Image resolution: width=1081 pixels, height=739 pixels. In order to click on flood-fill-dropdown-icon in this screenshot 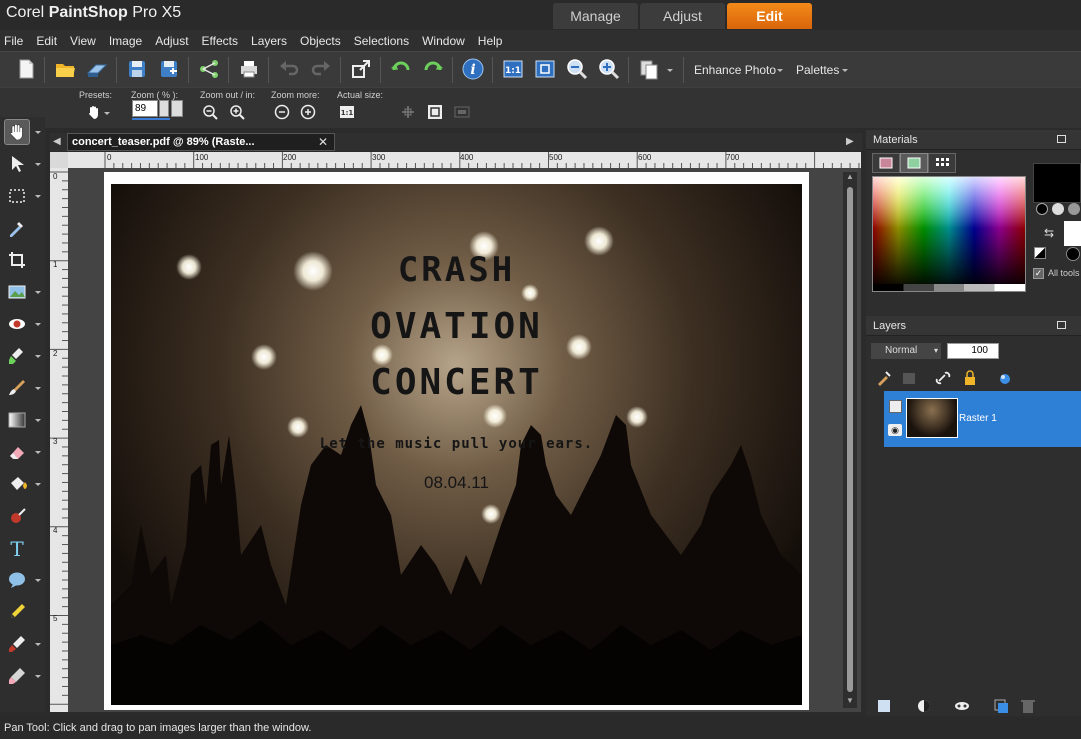, I will do `click(38, 484)`.